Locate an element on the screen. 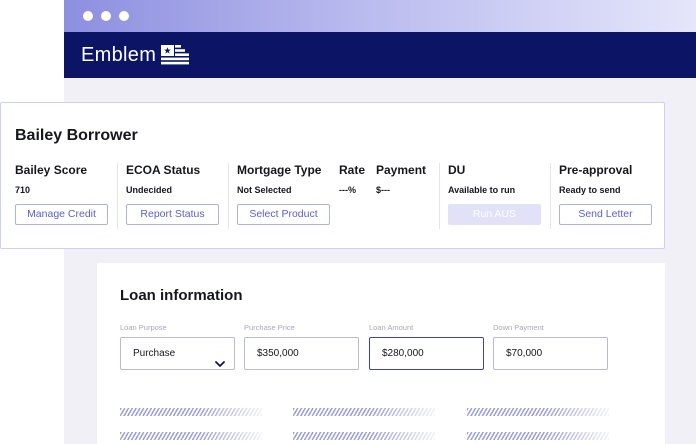 Image resolution: width=696 pixels, height=444 pixels. column-title: Bailey Score is located at coordinates (51, 170).